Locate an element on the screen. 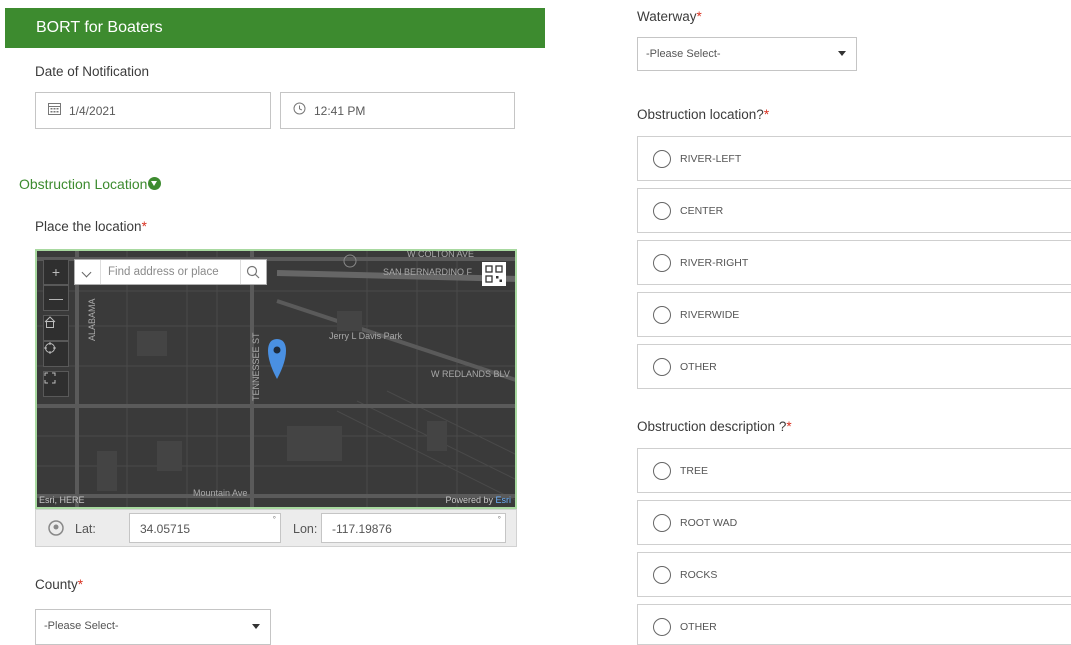 The height and width of the screenshot is (645, 1071). time-field: 12:41 PM is located at coordinates (397, 110).